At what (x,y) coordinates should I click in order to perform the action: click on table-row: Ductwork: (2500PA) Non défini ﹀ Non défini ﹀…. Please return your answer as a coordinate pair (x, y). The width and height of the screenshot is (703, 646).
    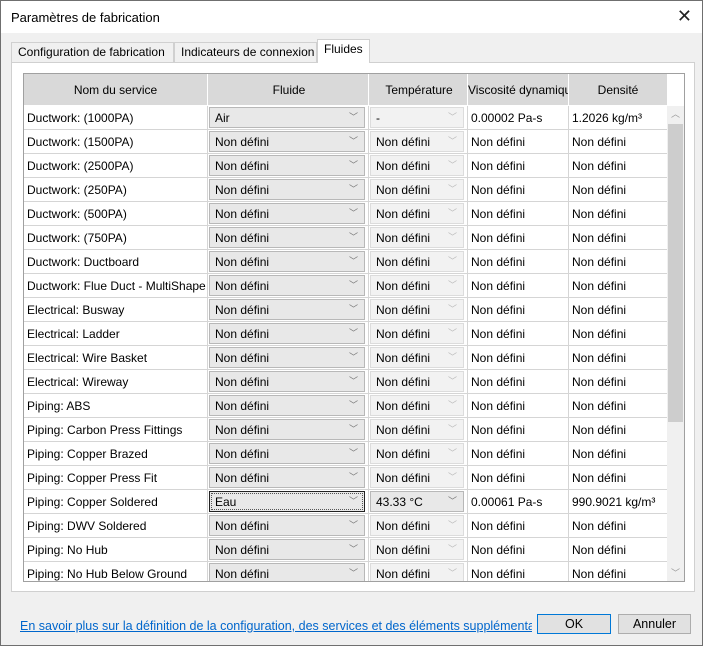
    Looking at the image, I should click on (346, 166).